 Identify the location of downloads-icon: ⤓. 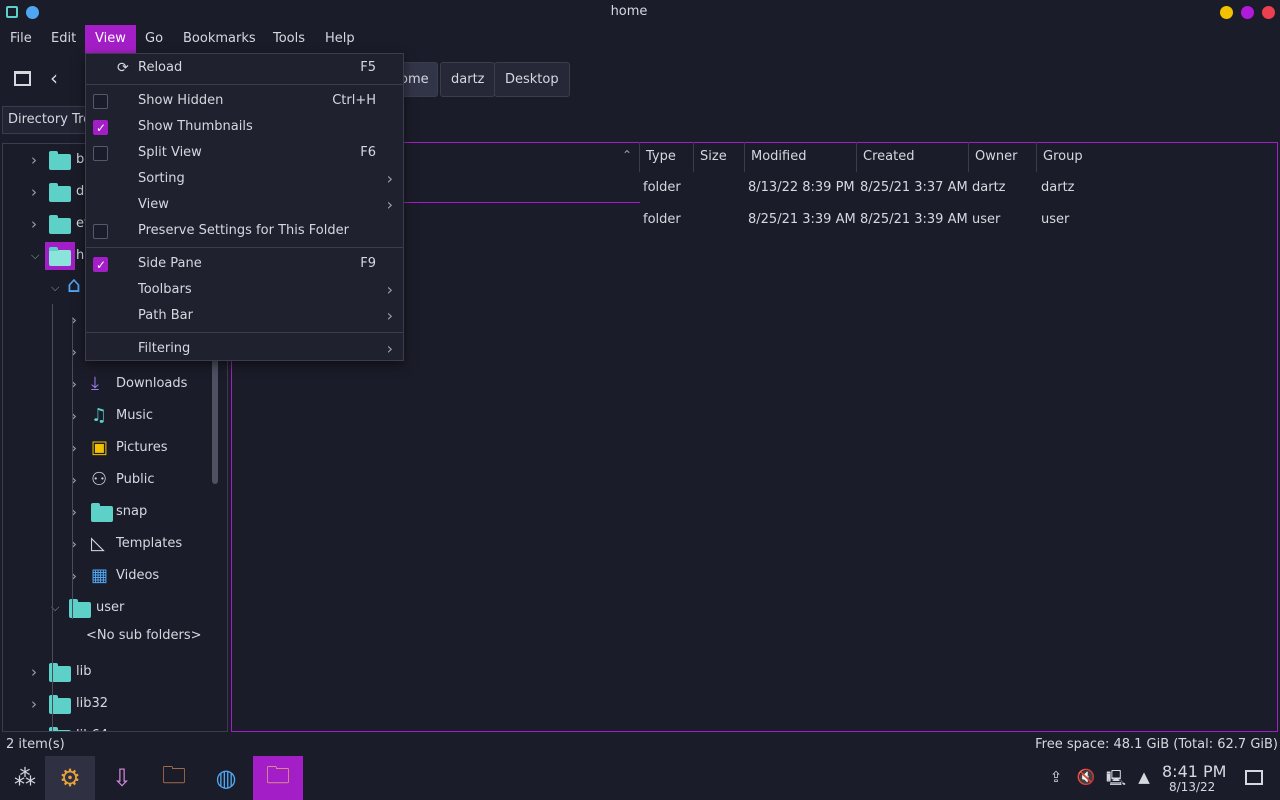
(95, 383).